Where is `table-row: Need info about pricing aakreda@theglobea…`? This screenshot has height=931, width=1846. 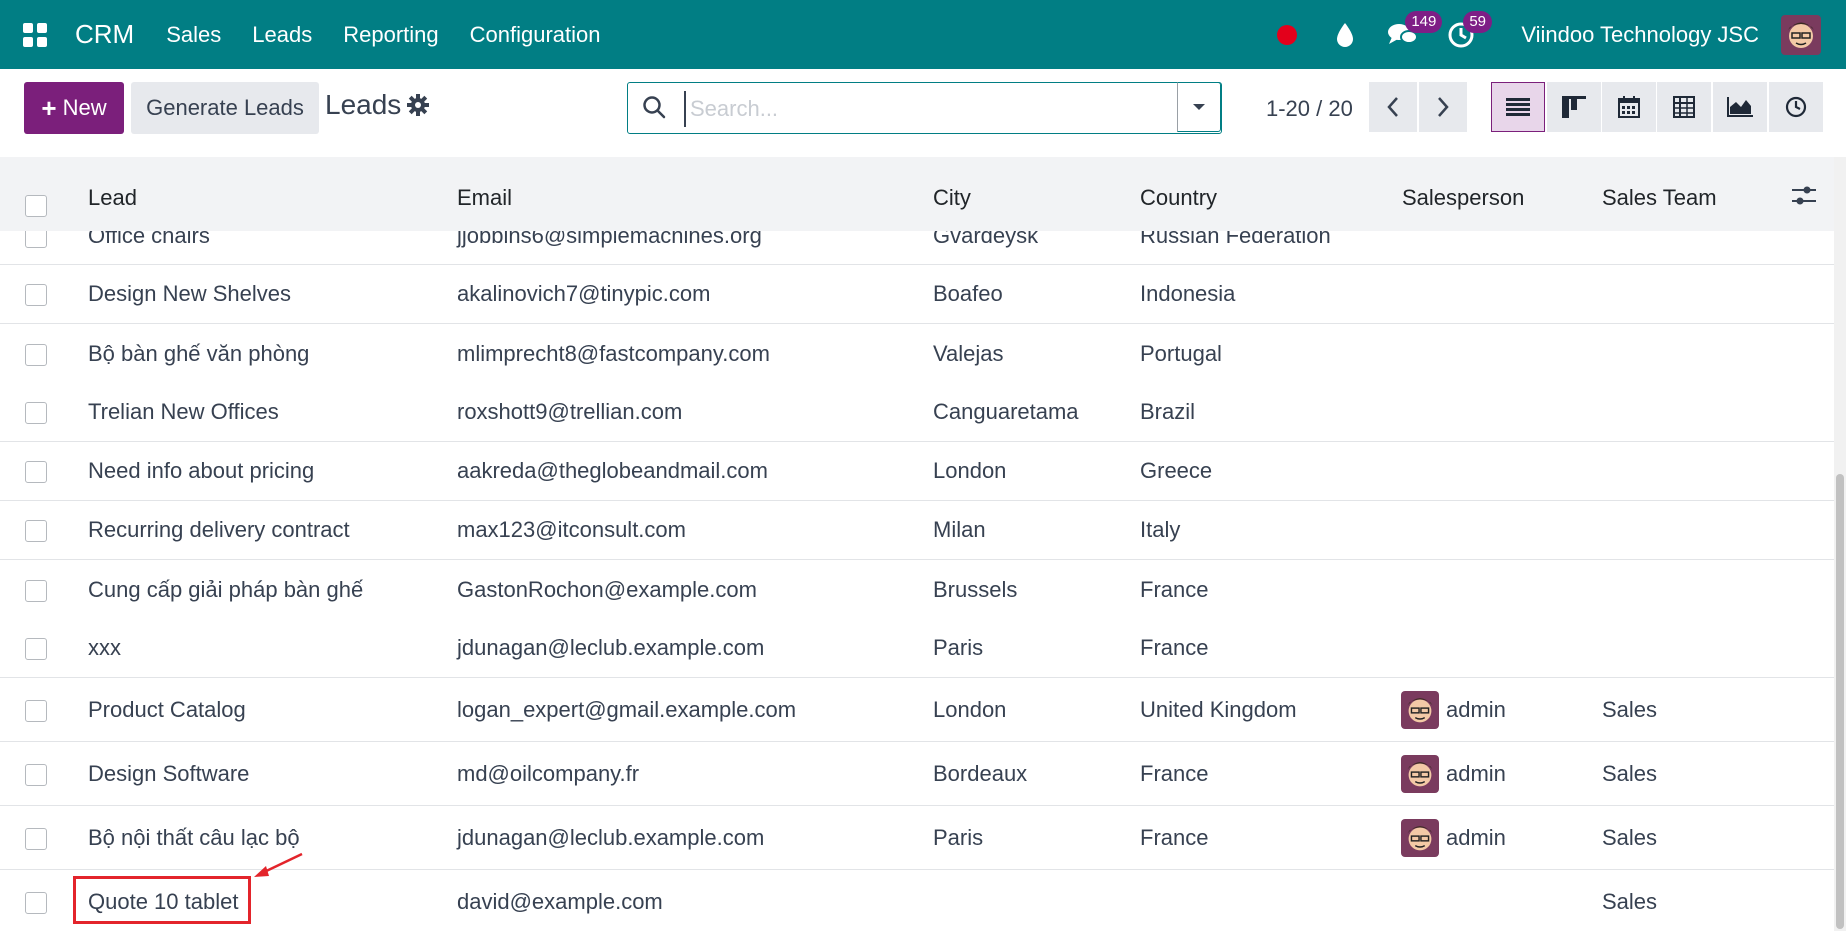 table-row: Need info about pricing aakreda@theglobea… is located at coordinates (917, 471).